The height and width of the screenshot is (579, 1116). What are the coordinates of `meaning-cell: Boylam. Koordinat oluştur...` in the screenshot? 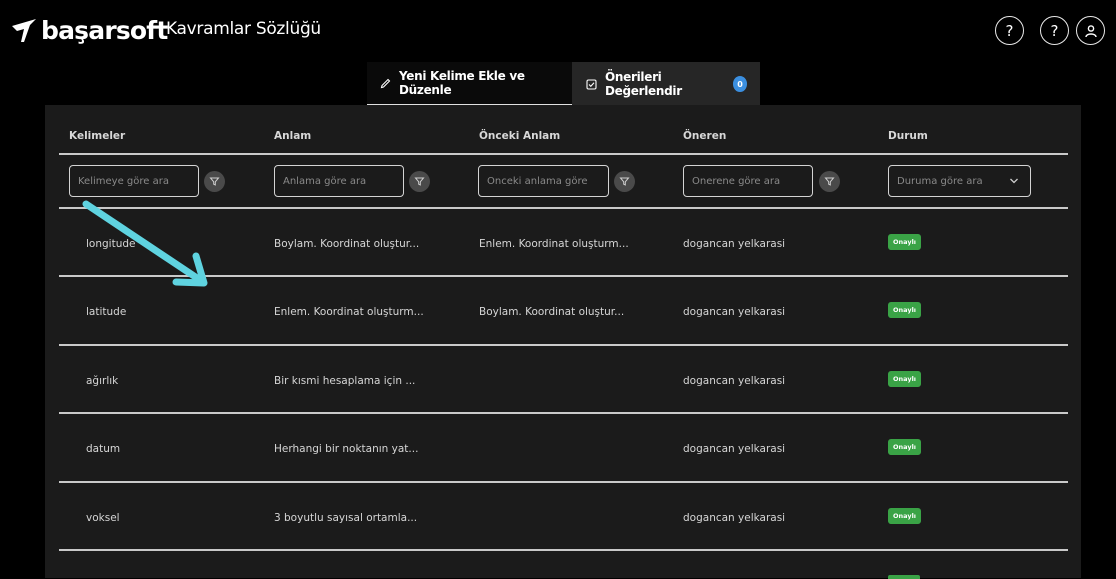 It's located at (347, 244).